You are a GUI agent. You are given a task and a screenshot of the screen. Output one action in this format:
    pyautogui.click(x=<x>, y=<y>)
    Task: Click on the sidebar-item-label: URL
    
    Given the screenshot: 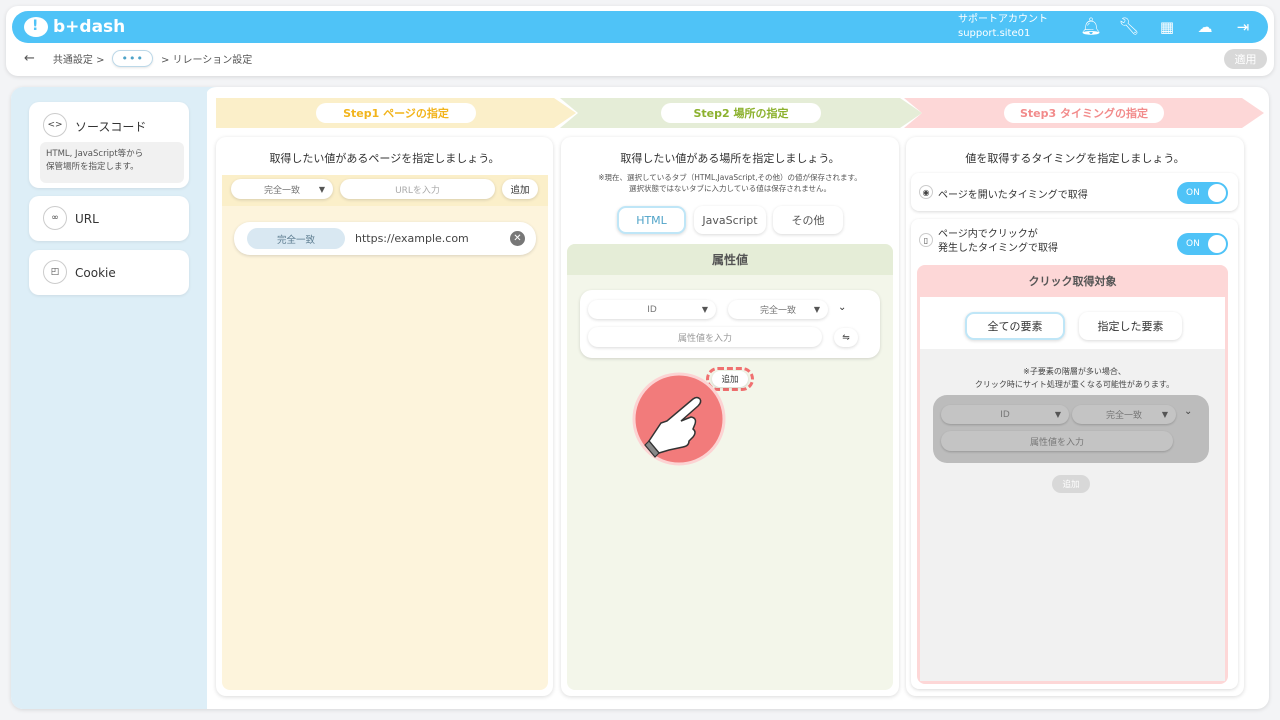 What is the action you would take?
    pyautogui.click(x=87, y=219)
    